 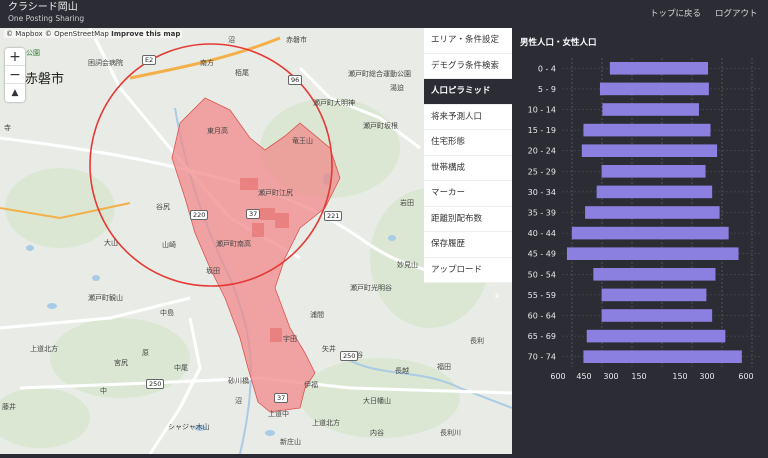 I want to click on map-label: 中島, so click(x=167, y=313).